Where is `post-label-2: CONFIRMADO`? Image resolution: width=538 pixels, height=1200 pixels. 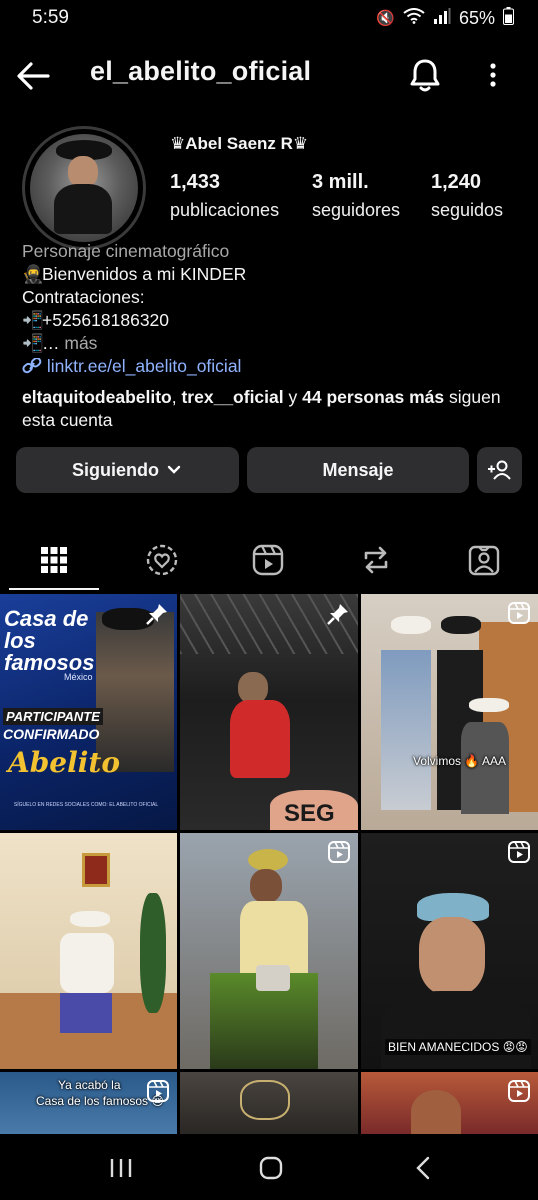 post-label-2: CONFIRMADO is located at coordinates (51, 734).